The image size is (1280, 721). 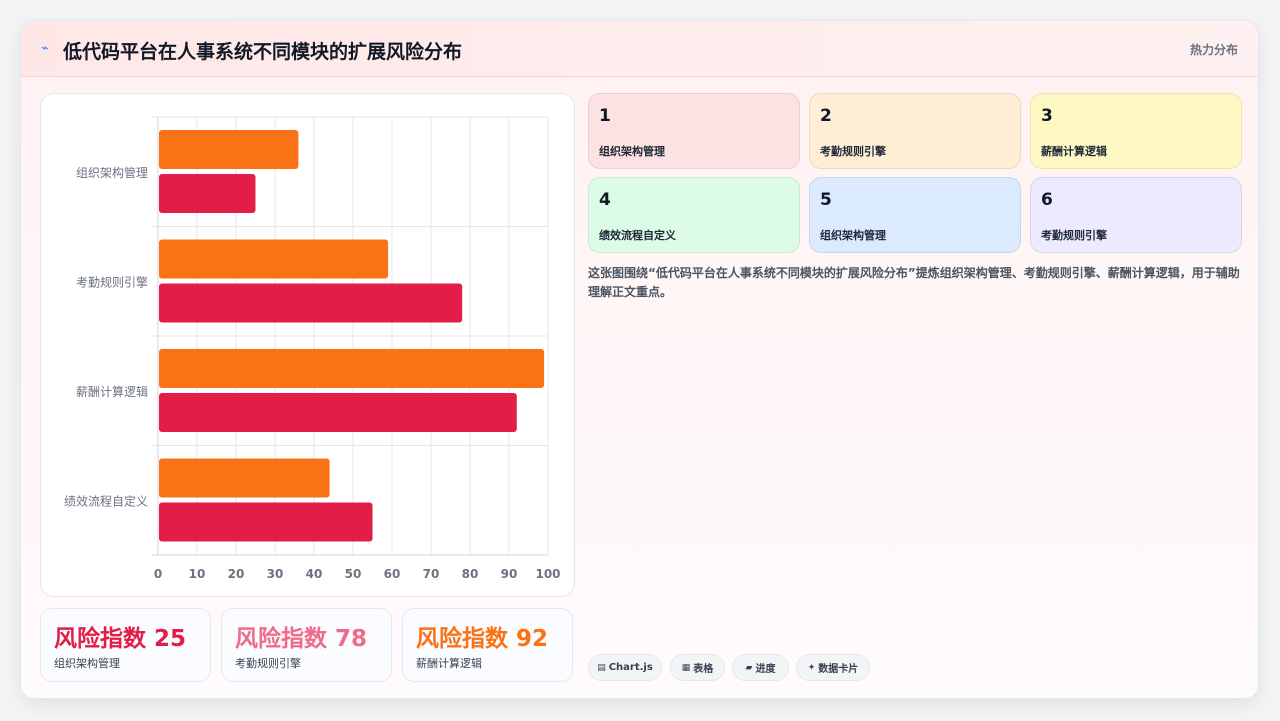 I want to click on x-tick-label: 50, so click(x=353, y=574).